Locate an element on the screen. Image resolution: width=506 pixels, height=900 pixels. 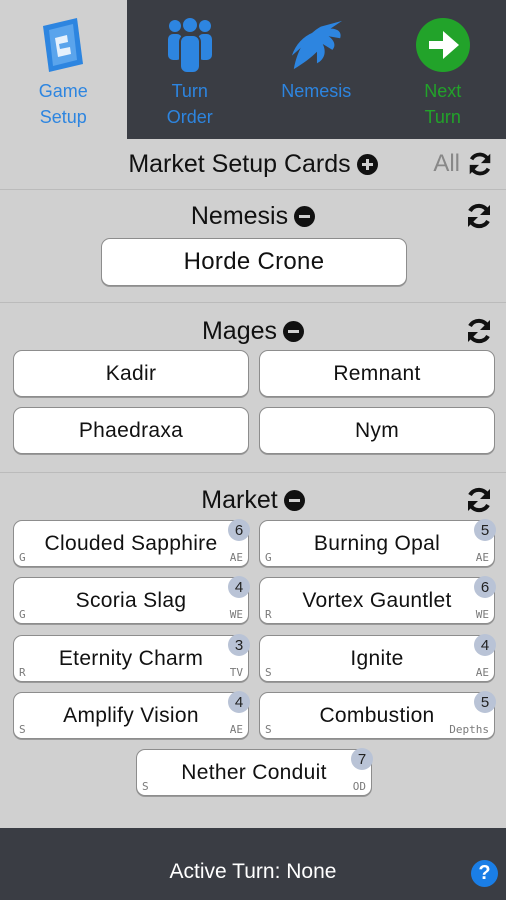
add-icon is located at coordinates (367, 164).